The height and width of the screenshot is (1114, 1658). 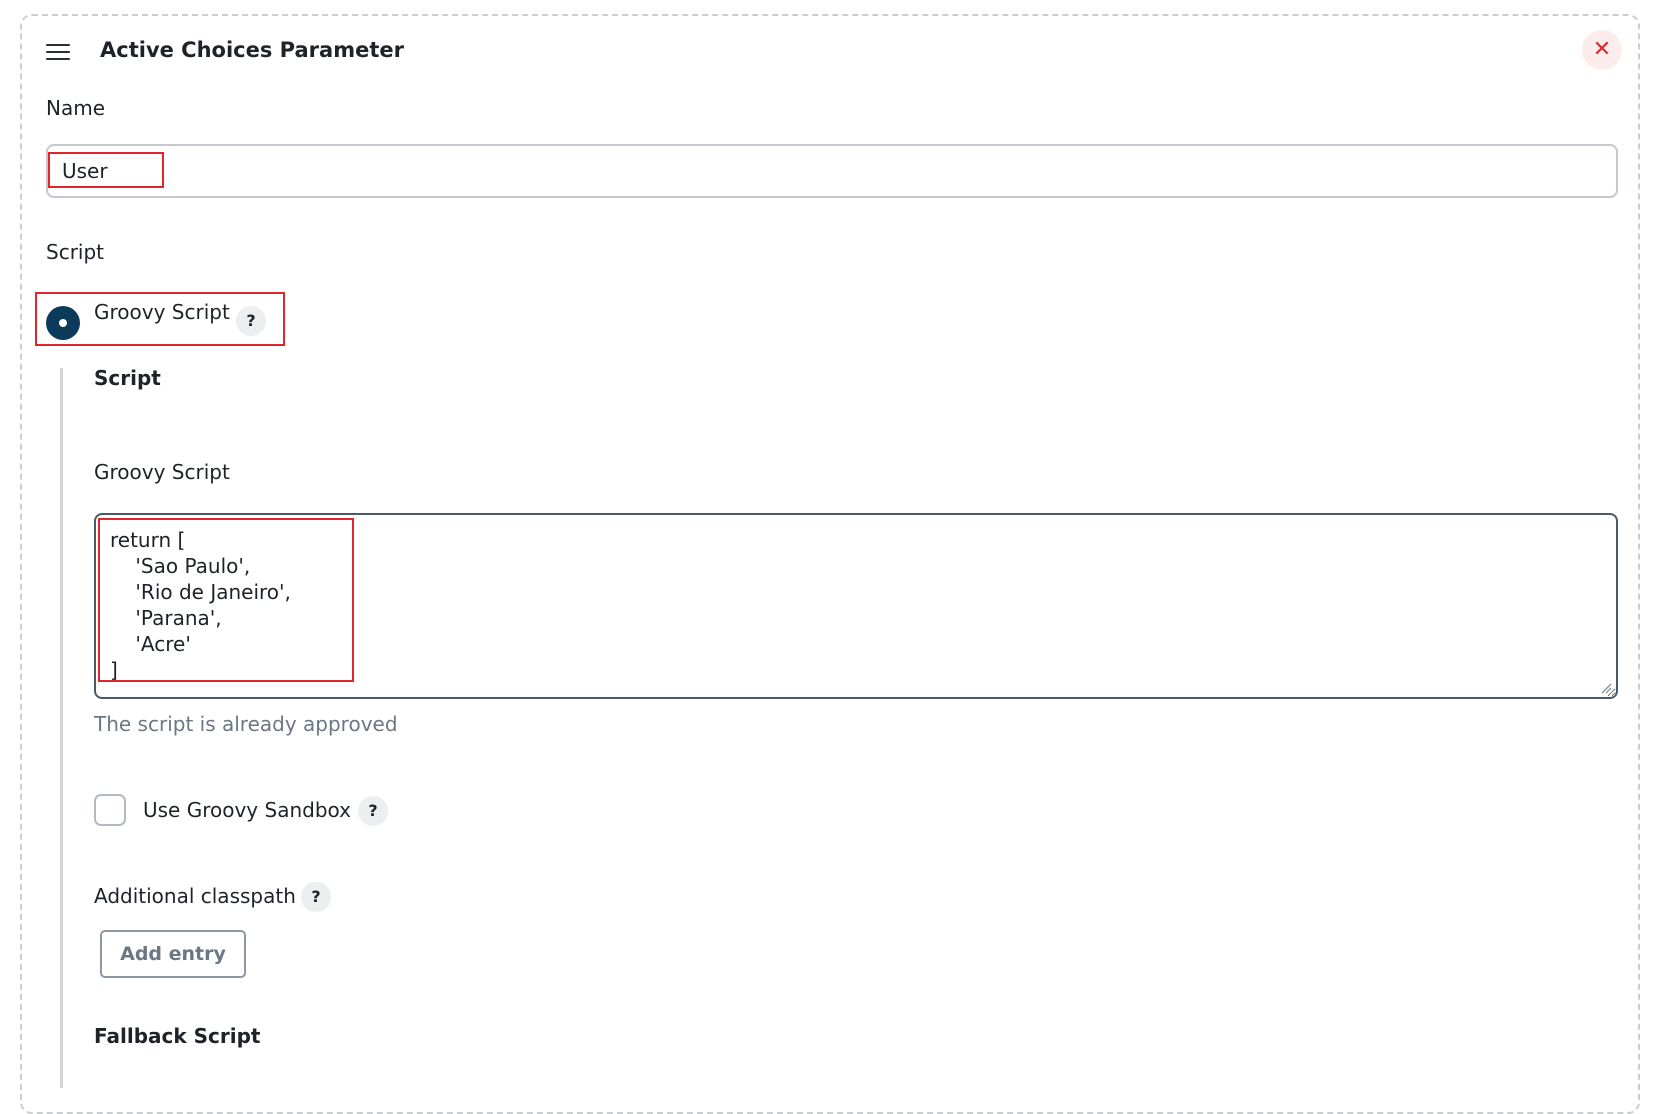 I want to click on name-label: Name, so click(x=76, y=108).